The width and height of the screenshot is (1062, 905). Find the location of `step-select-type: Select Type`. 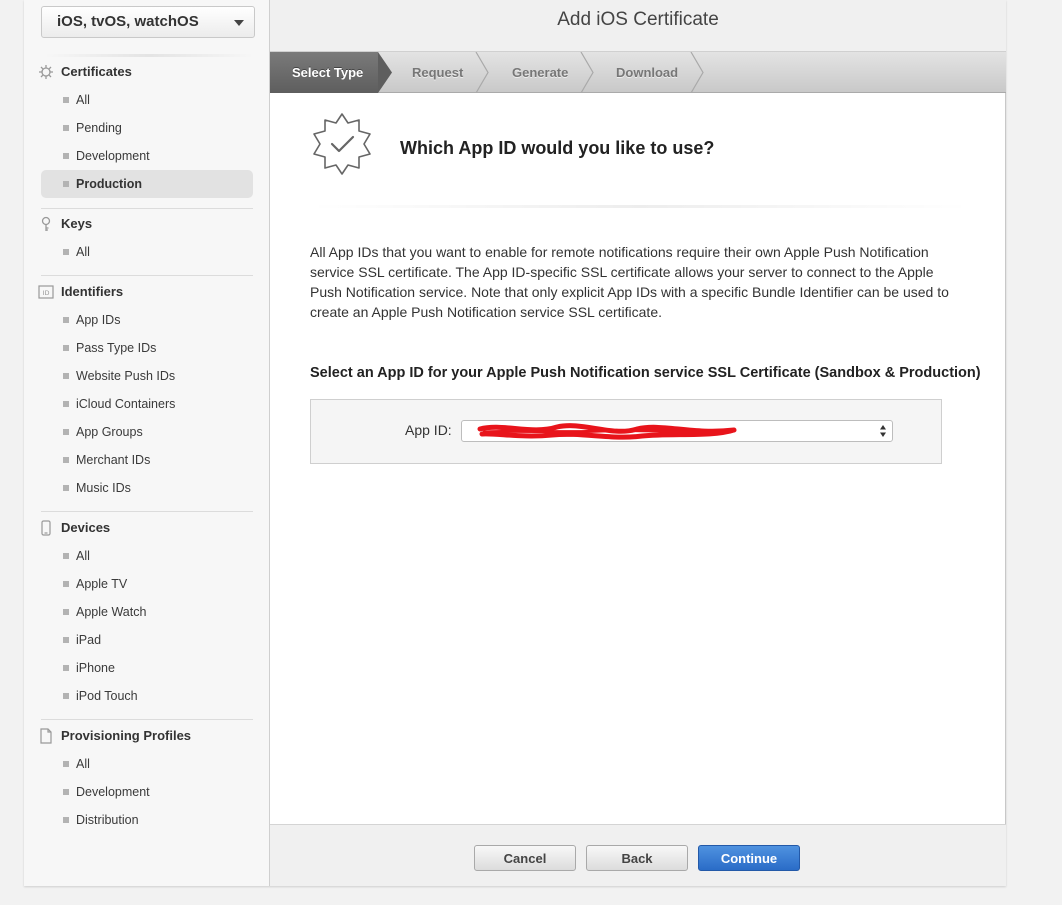

step-select-type: Select Type is located at coordinates (324, 72).